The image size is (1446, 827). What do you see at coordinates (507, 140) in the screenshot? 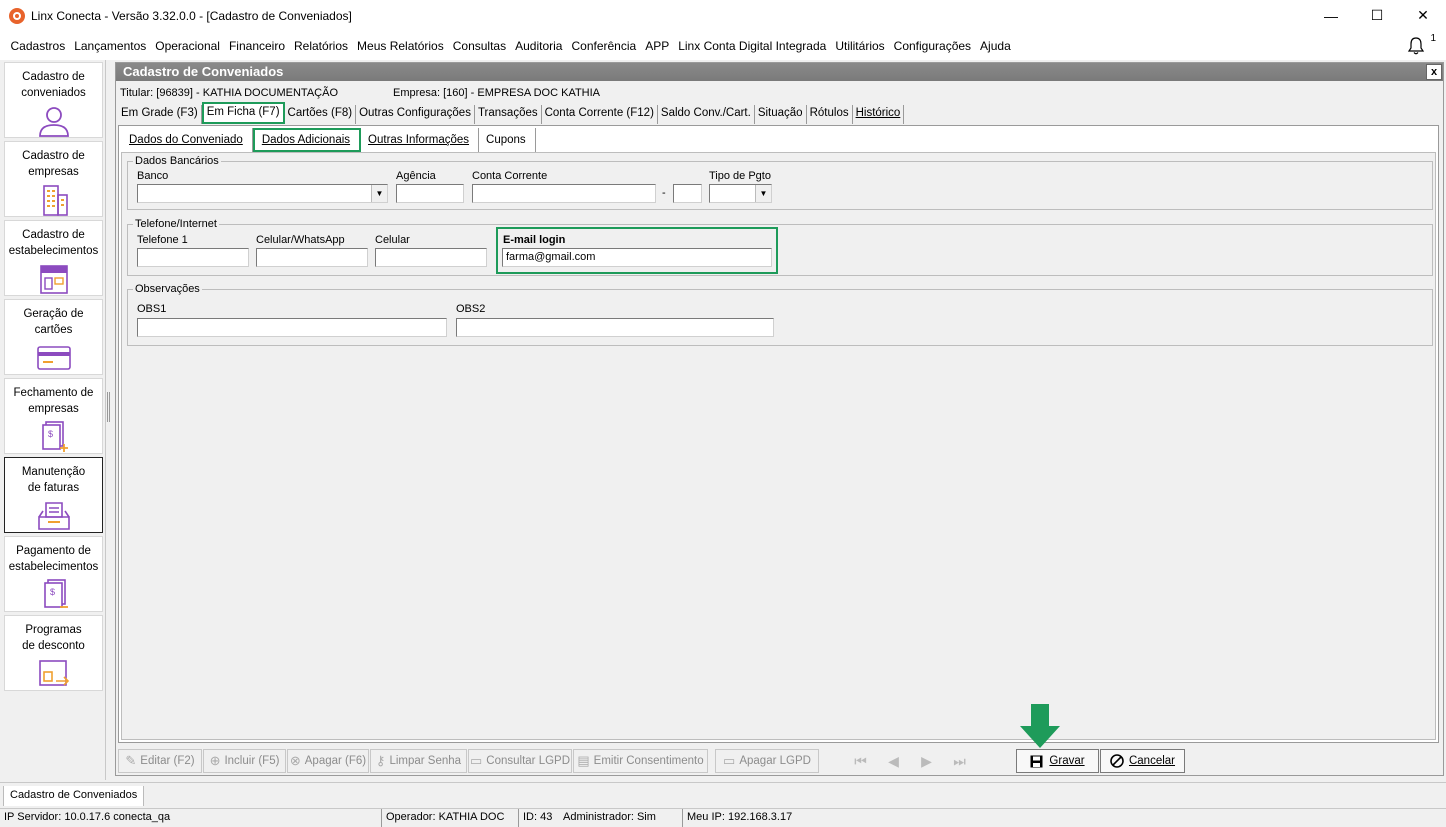
I see `subtab-cupons: Cupons` at bounding box center [507, 140].